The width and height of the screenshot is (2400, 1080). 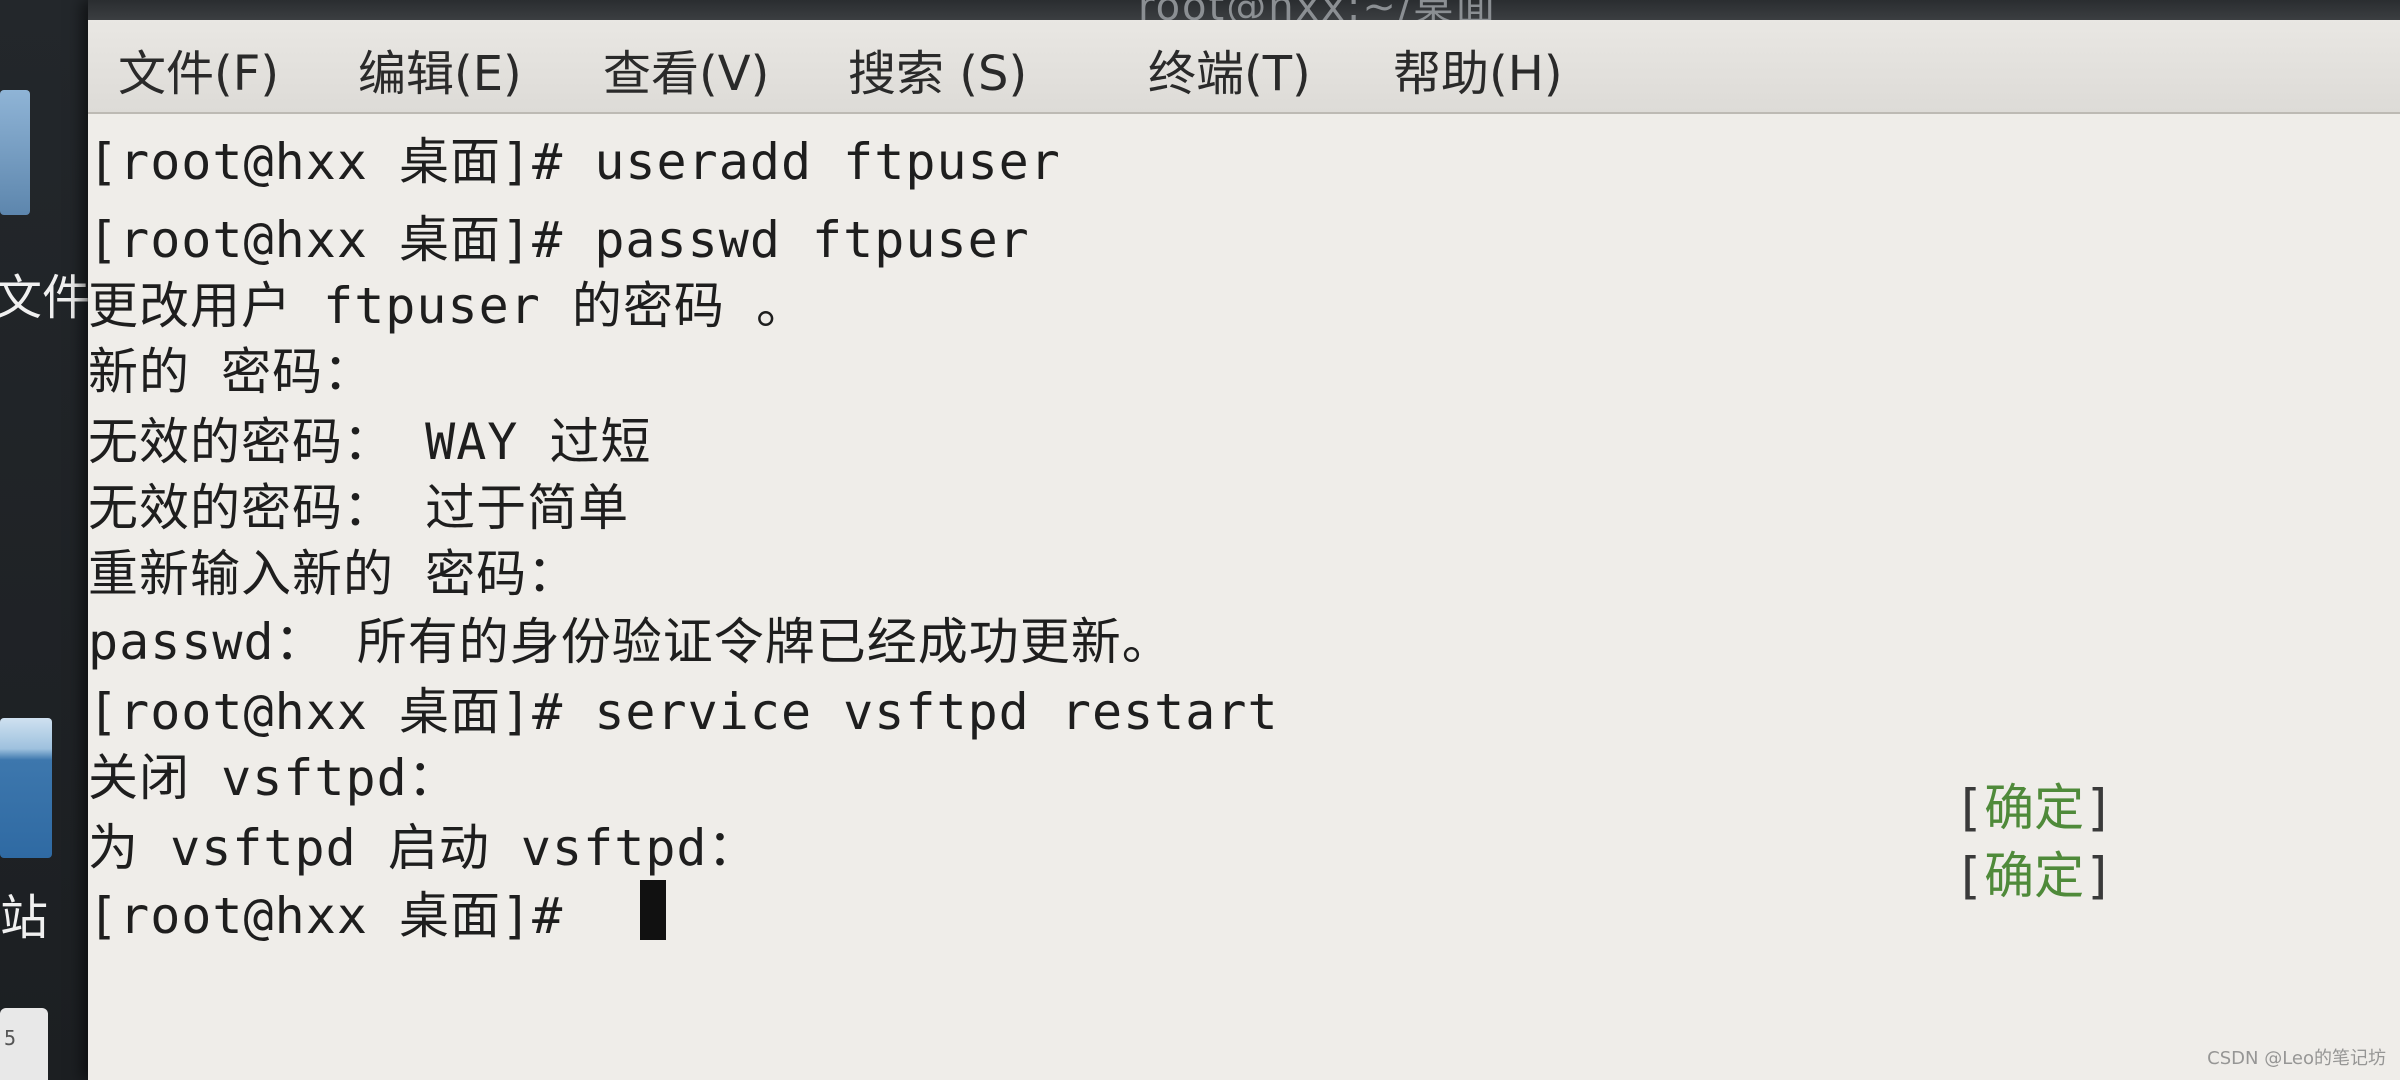 What do you see at coordinates (2296, 1058) in the screenshot?
I see `watermark: CSDN @Leo的笔记坊` at bounding box center [2296, 1058].